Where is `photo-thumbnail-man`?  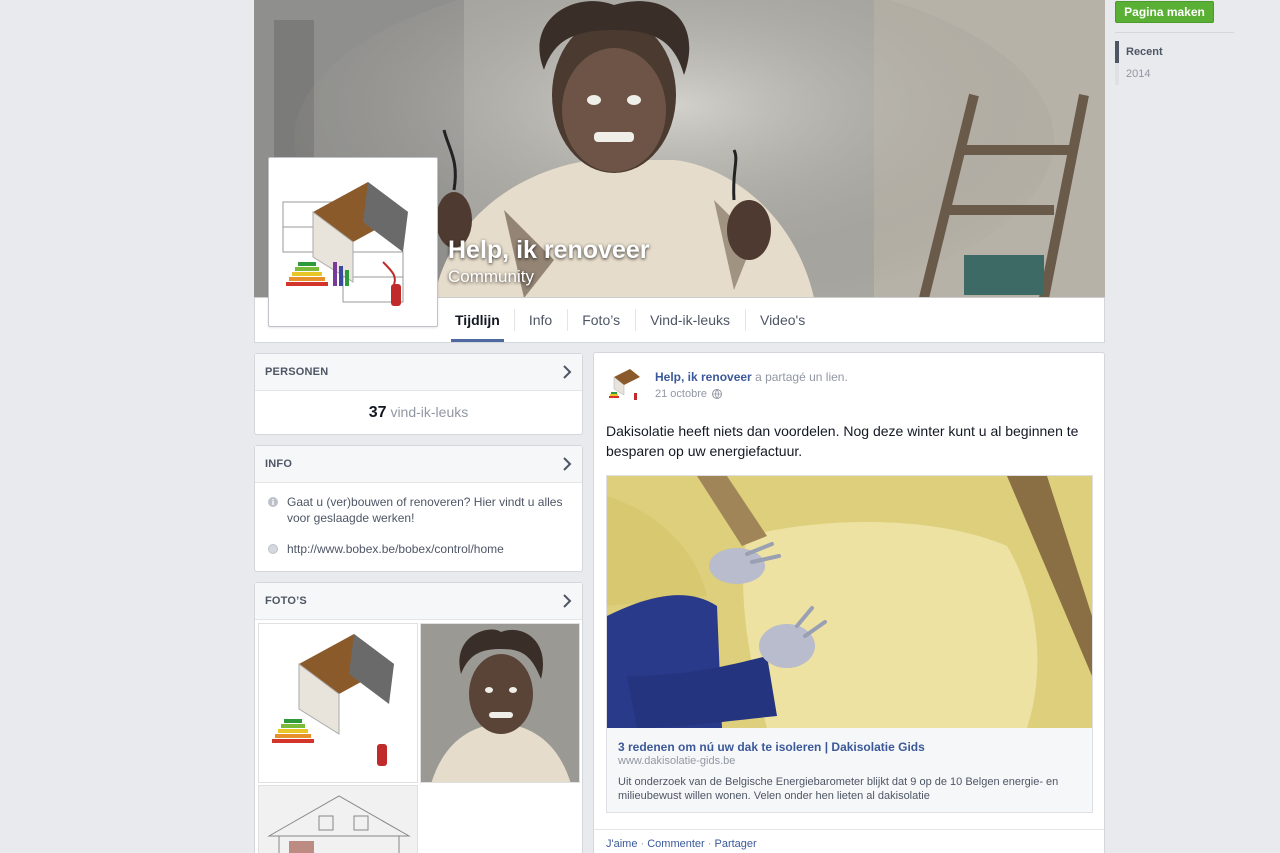
photo-thumbnail-man is located at coordinates (500, 703).